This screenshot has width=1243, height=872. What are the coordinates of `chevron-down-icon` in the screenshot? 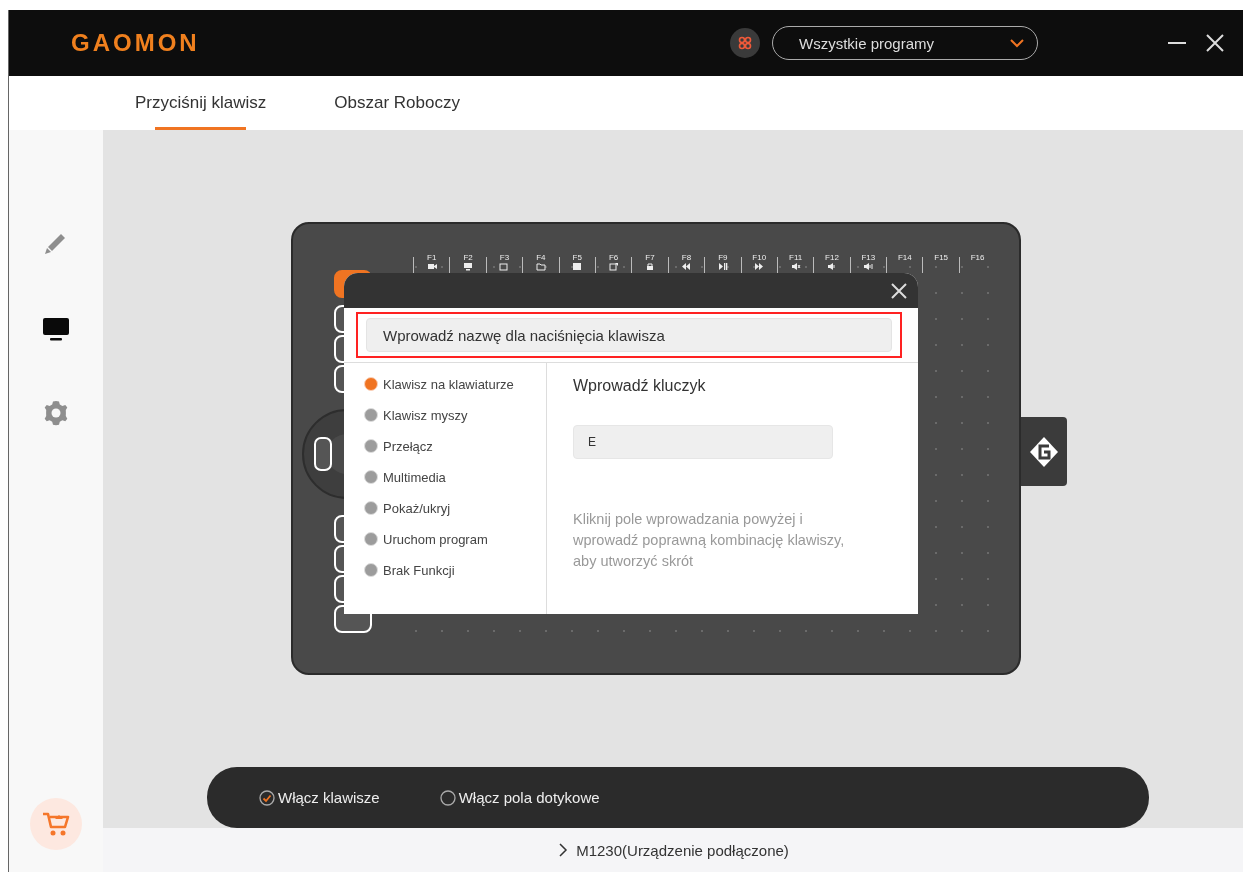 It's located at (1017, 43).